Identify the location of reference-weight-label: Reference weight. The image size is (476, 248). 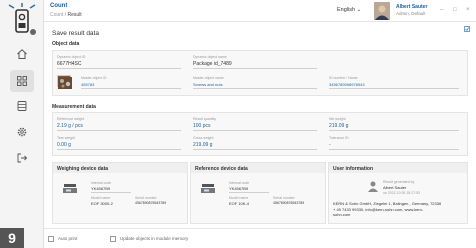
(71, 119).